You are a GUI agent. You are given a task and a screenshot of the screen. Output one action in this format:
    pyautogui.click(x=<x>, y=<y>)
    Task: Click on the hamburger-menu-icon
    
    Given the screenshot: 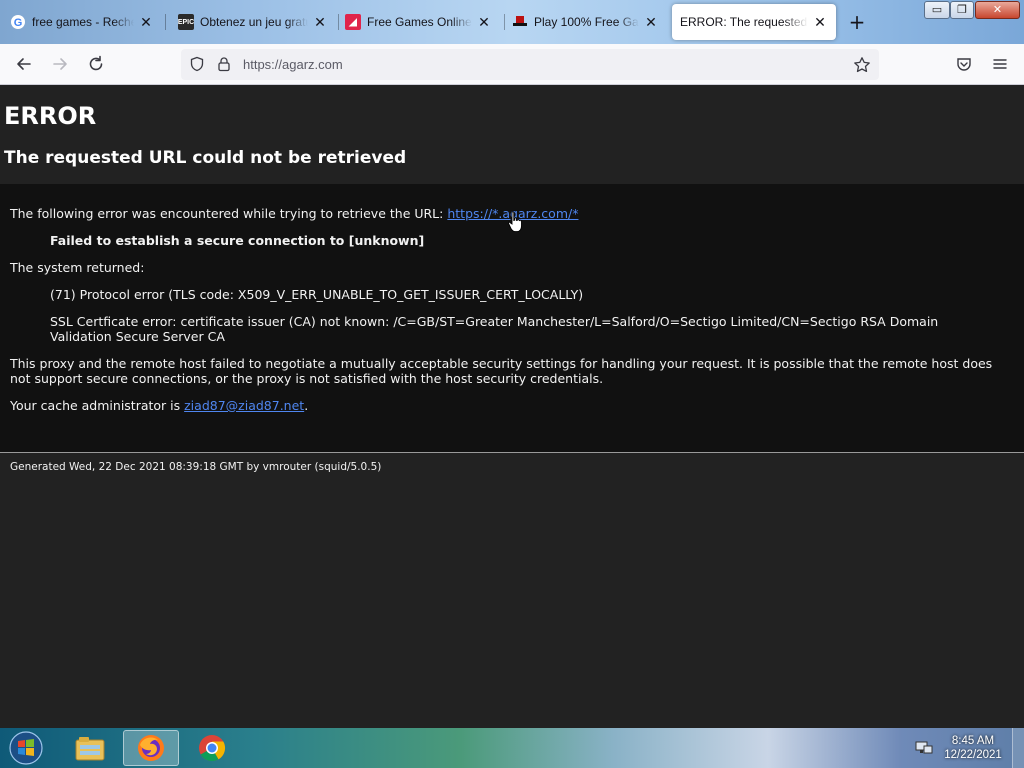 What is the action you would take?
    pyautogui.click(x=1000, y=64)
    